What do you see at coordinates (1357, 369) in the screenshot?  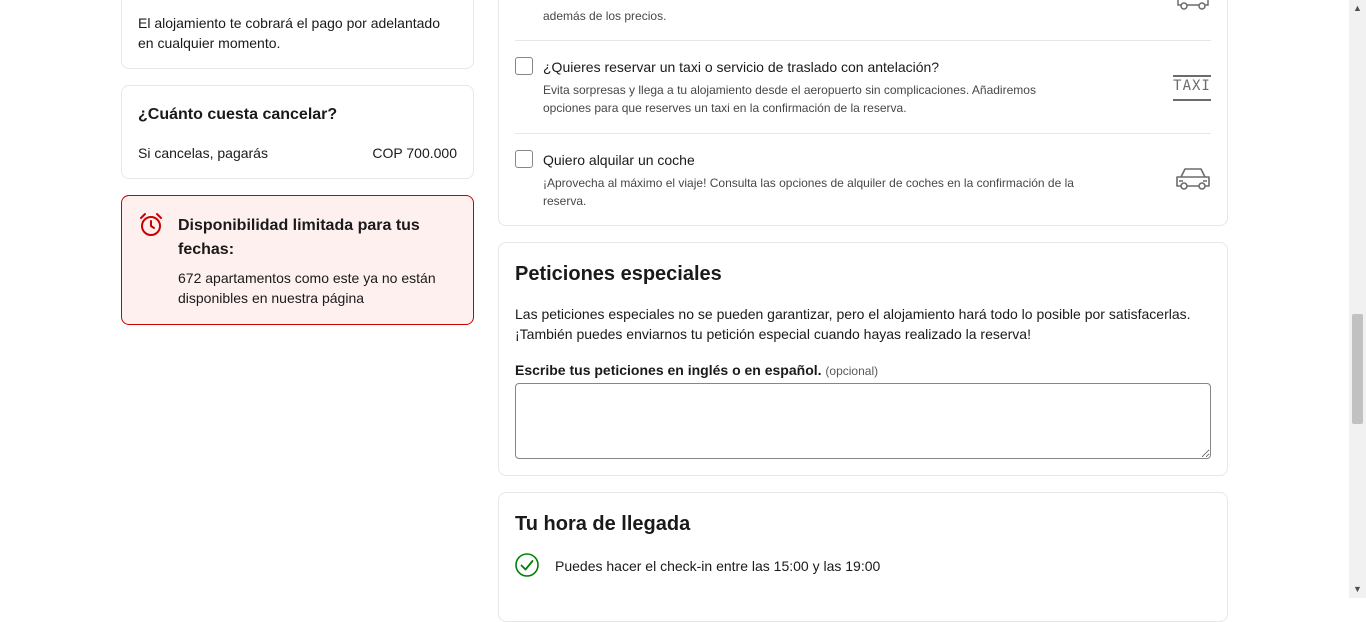 I see `scroll-thumb` at bounding box center [1357, 369].